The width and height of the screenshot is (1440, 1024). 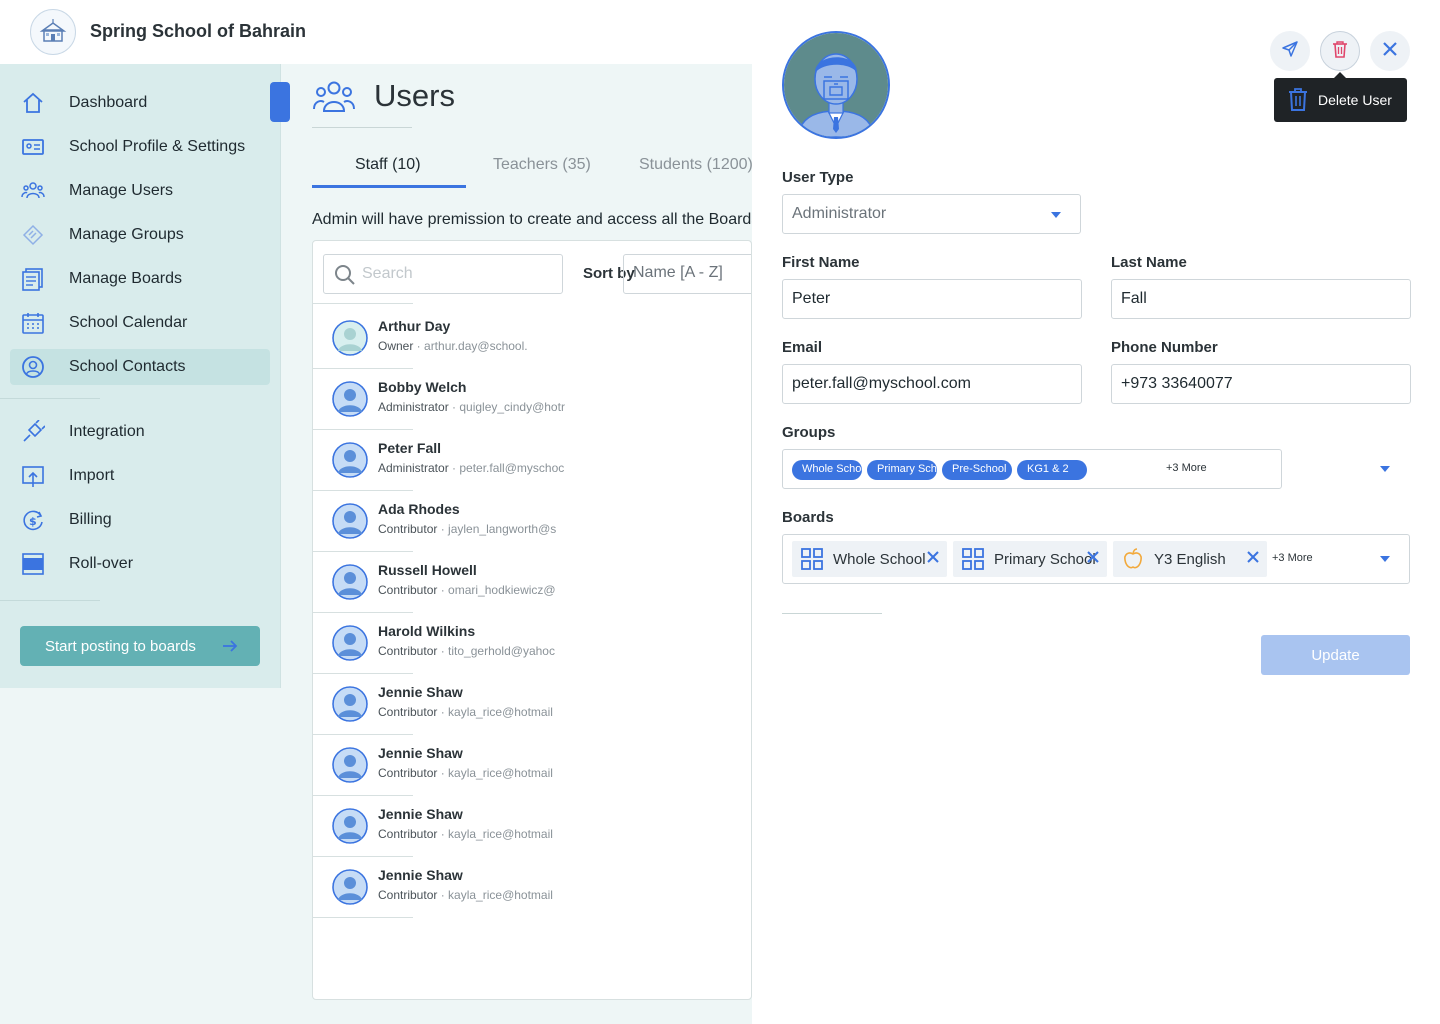 I want to click on start-posting-label: Start posting to boards, so click(x=120, y=646).